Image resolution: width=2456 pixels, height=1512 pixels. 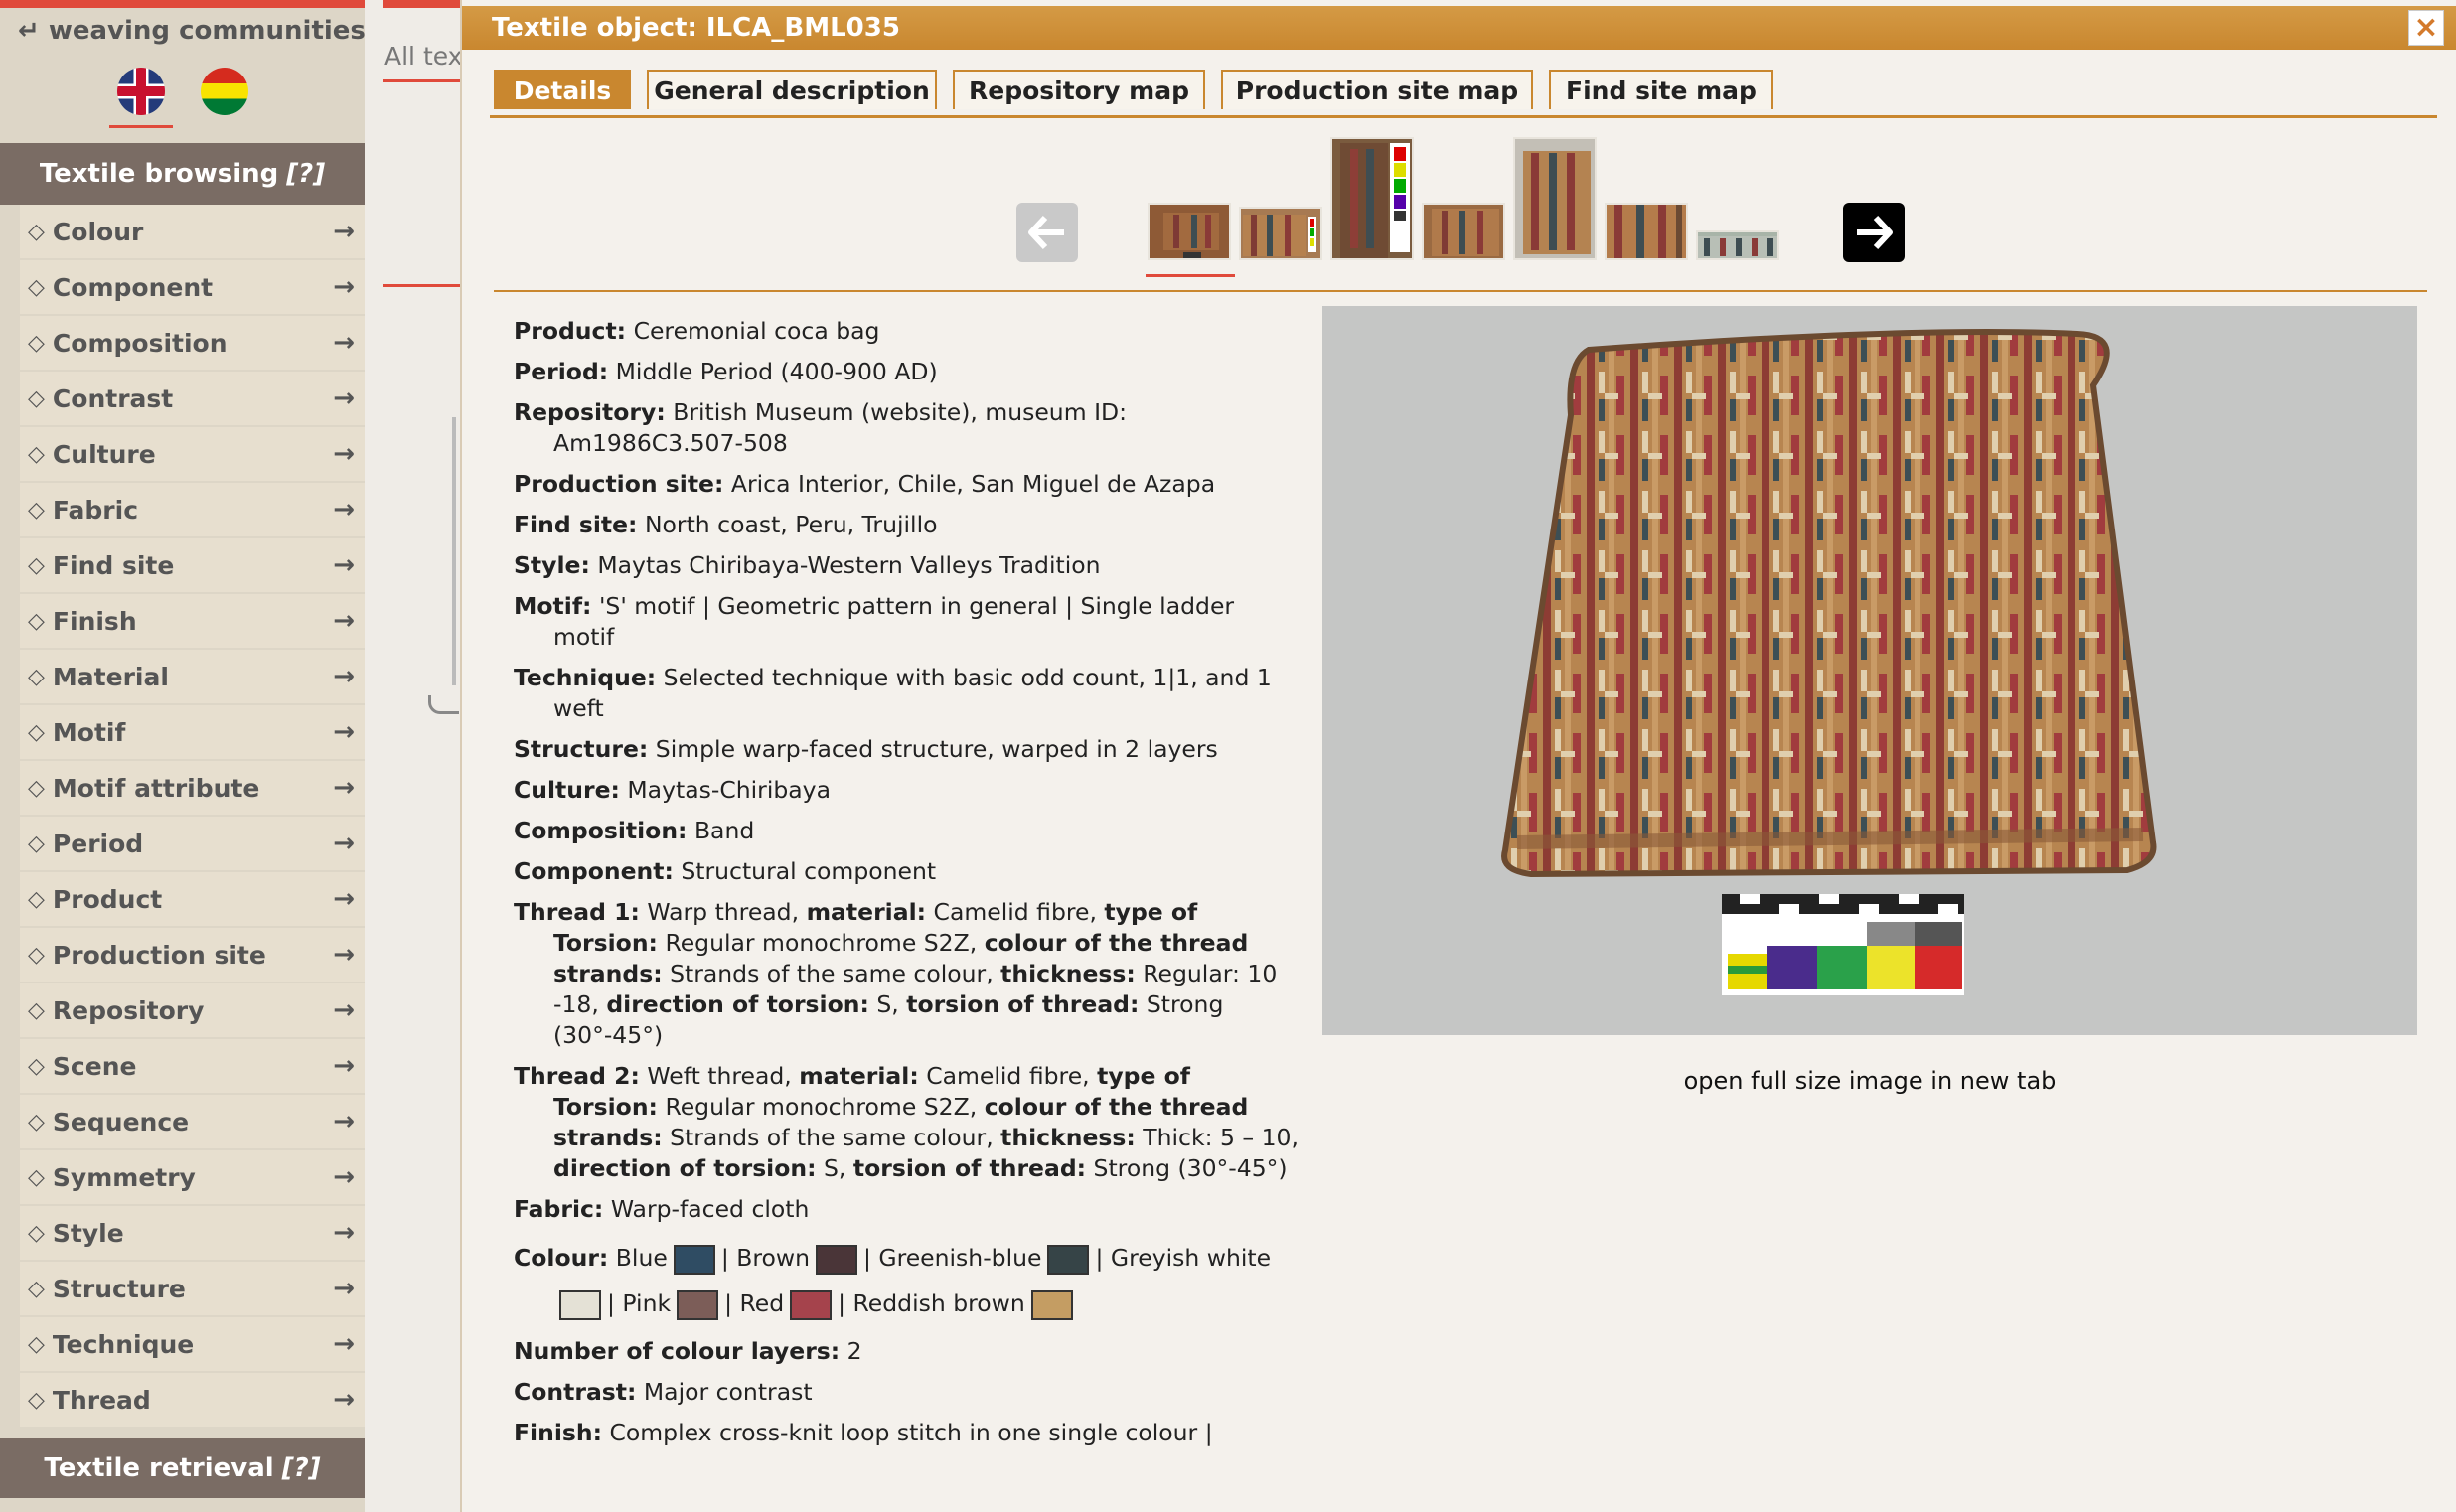 I want to click on sidebar-item-motif-attribute: ◇ Motif attribute →, so click(x=192, y=788).